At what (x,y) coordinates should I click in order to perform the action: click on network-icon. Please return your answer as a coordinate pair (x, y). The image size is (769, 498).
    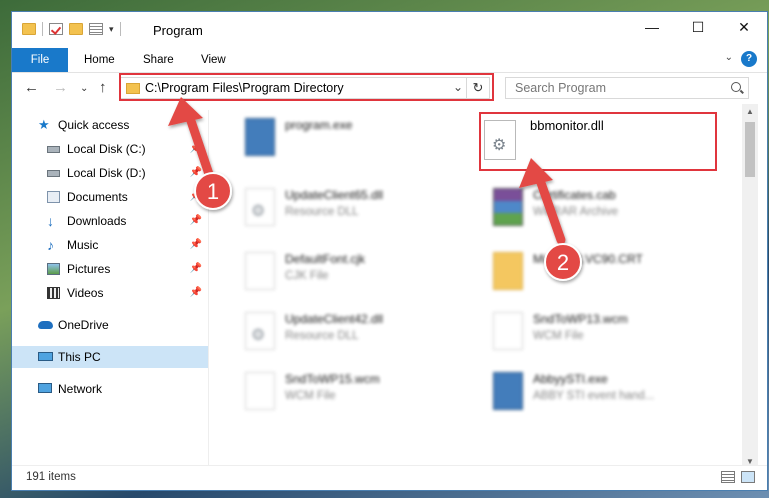
    Looking at the image, I should click on (45, 388).